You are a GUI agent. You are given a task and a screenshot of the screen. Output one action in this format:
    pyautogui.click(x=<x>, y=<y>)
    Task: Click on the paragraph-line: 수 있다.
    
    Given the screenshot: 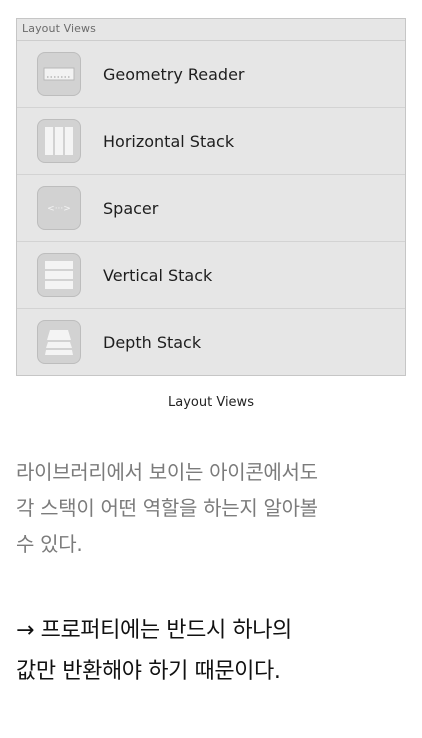 What is the action you would take?
    pyautogui.click(x=49, y=544)
    